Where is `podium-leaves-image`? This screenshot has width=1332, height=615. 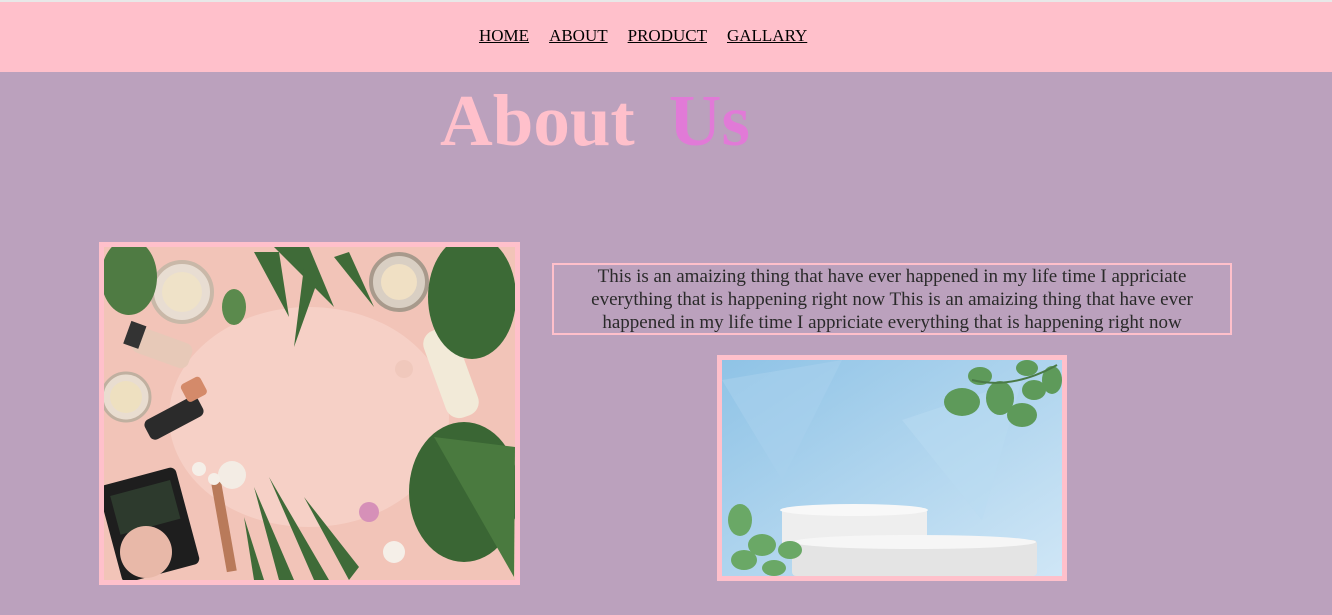
podium-leaves-image is located at coordinates (892, 468).